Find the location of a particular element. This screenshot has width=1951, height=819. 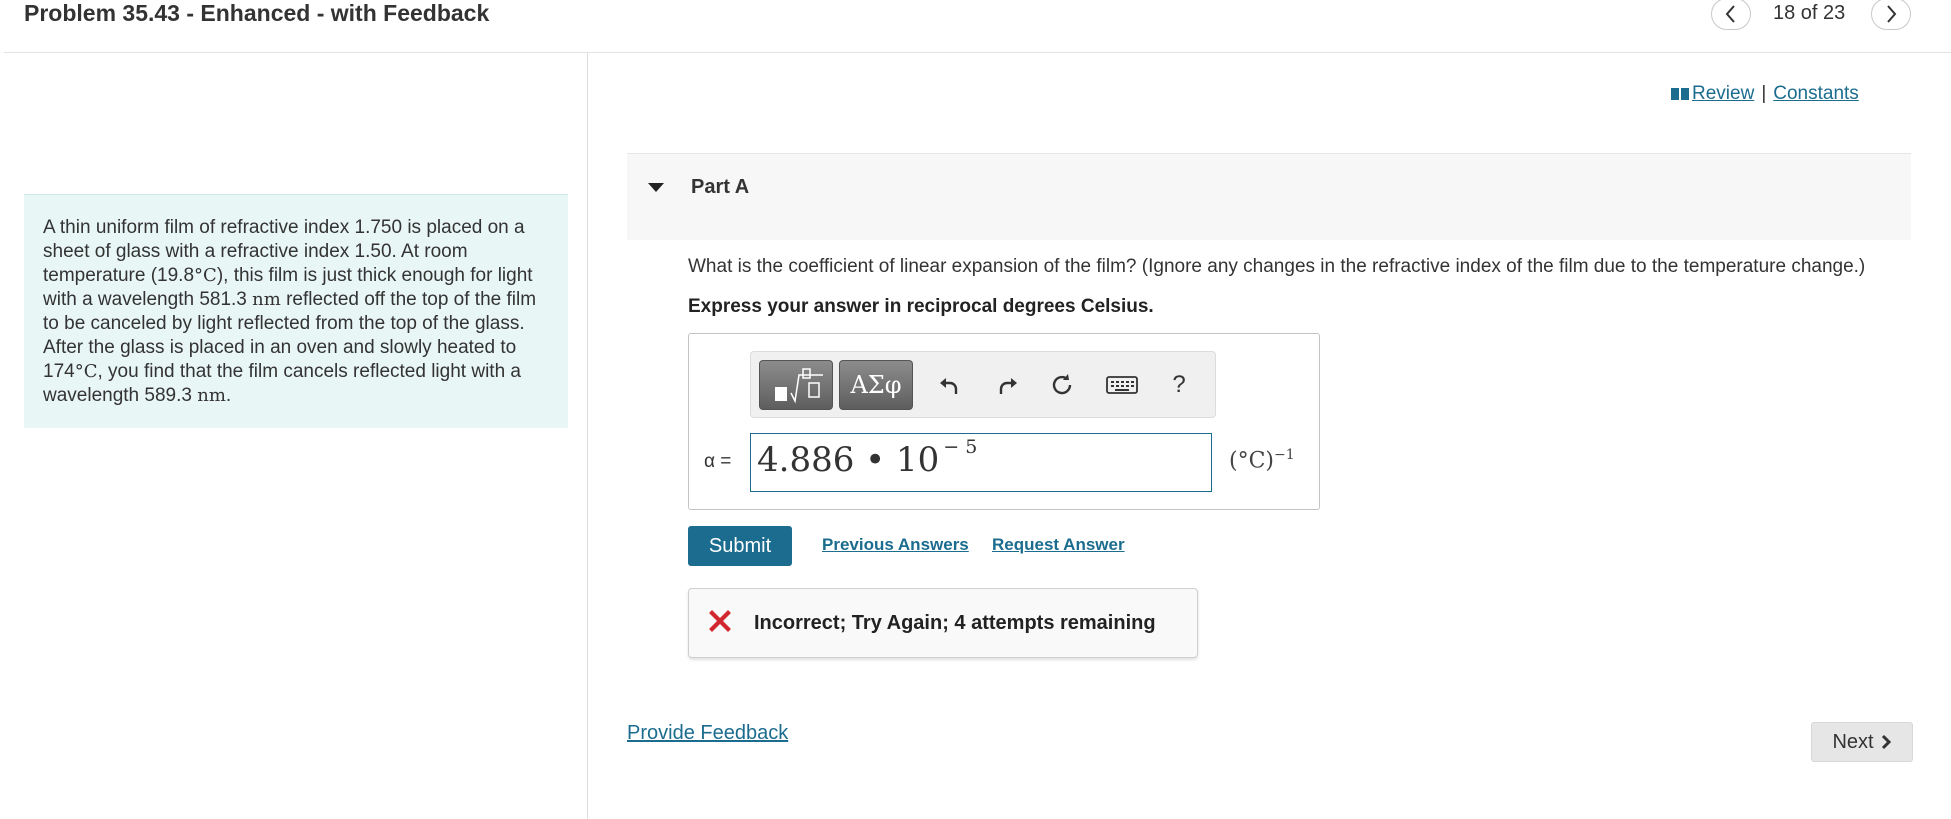

help-button: ? is located at coordinates (1179, 385).